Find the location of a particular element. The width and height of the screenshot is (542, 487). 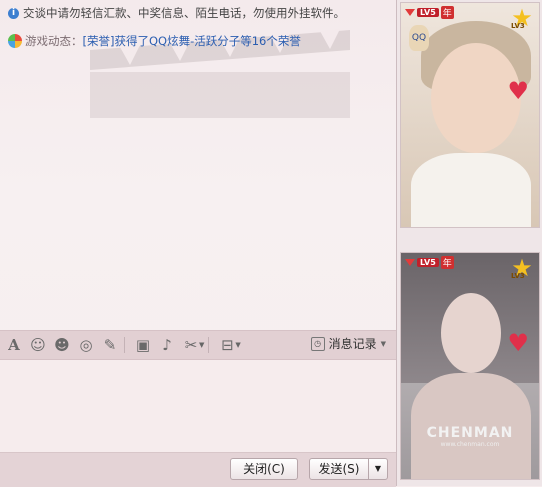

smiley-icon: ☺ is located at coordinates (38, 345).